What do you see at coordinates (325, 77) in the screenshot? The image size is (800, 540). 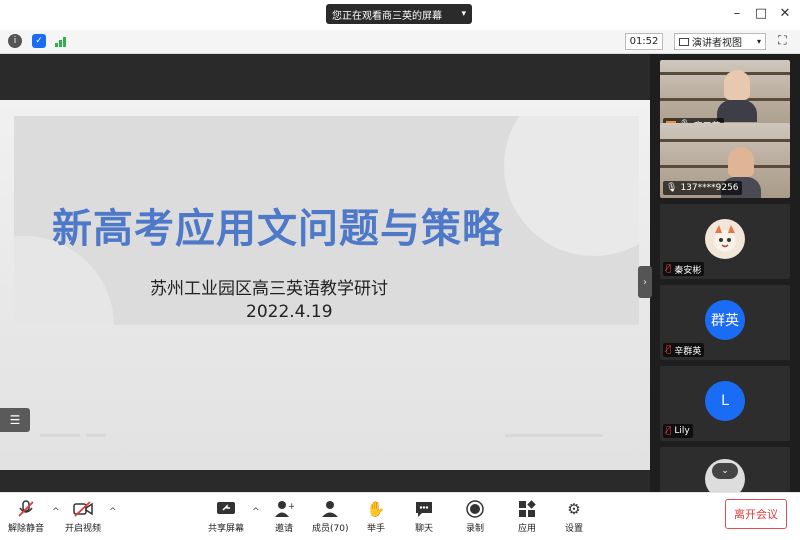 I see `slide-top-border` at bounding box center [325, 77].